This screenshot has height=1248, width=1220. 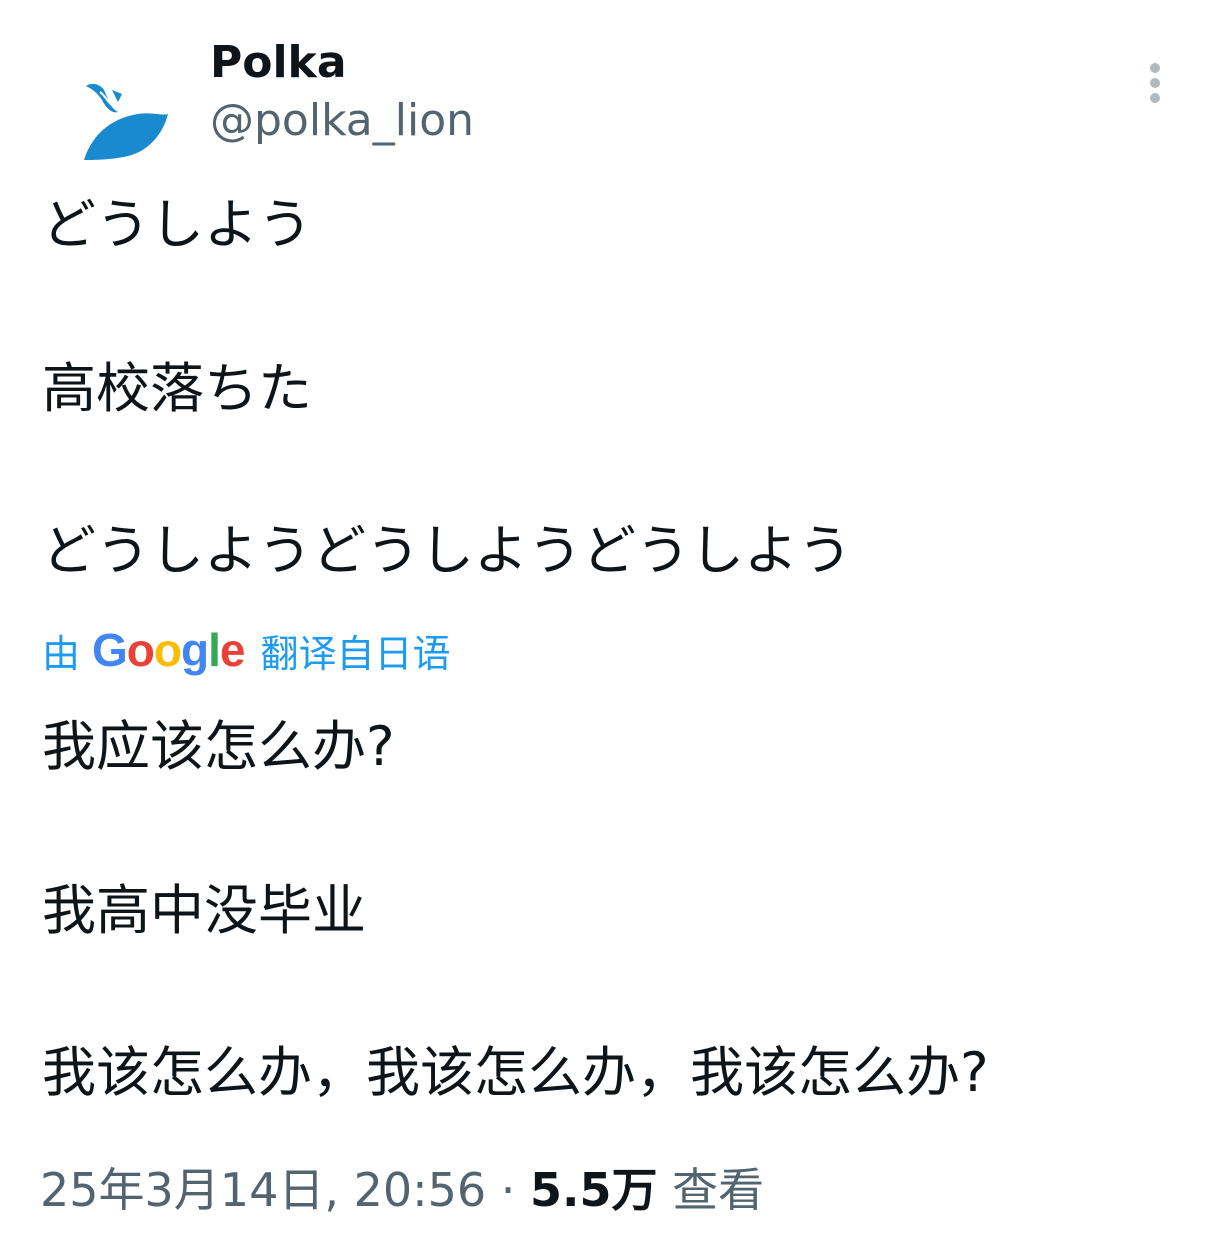 I want to click on google-letter: l, so click(x=214, y=650).